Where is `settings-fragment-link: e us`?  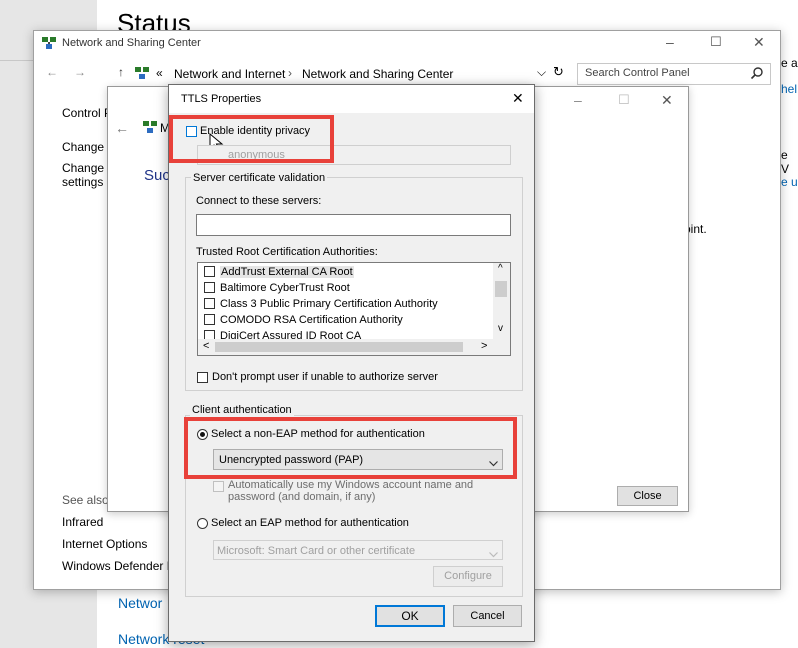
settings-fragment-link: e us is located at coordinates (789, 182).